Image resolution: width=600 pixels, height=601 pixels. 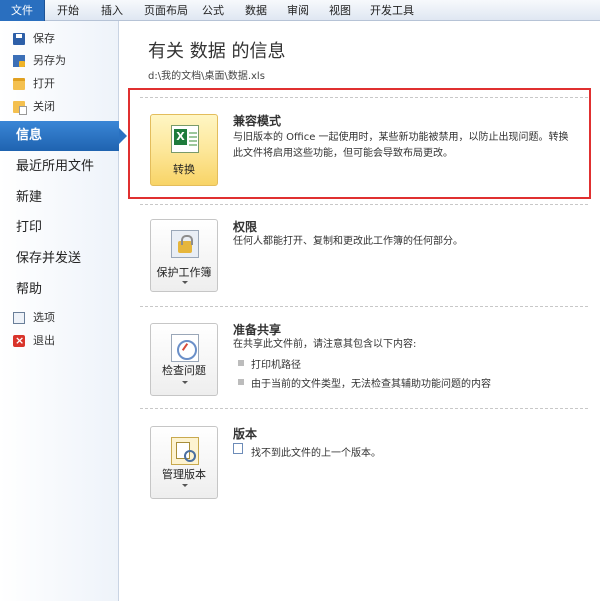 What do you see at coordinates (22, 10) in the screenshot?
I see `tab-file: 文件` at bounding box center [22, 10].